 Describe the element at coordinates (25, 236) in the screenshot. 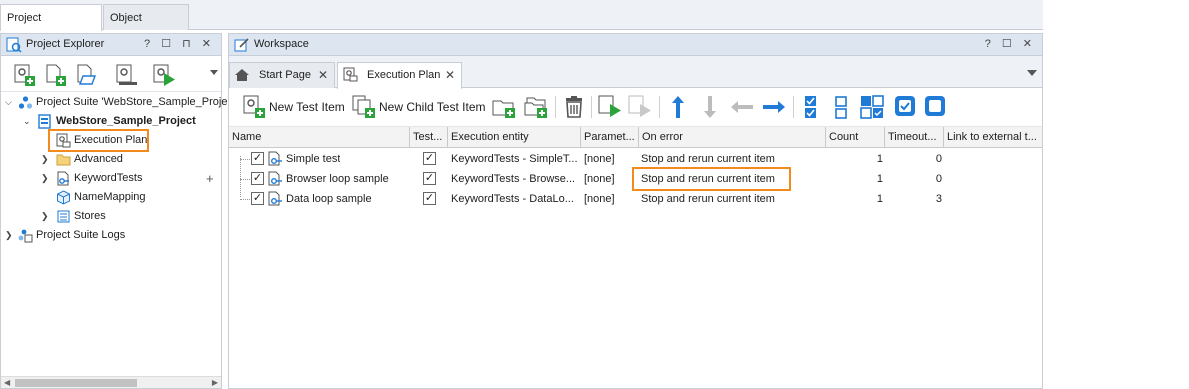

I see `suite-logs-icon` at that location.